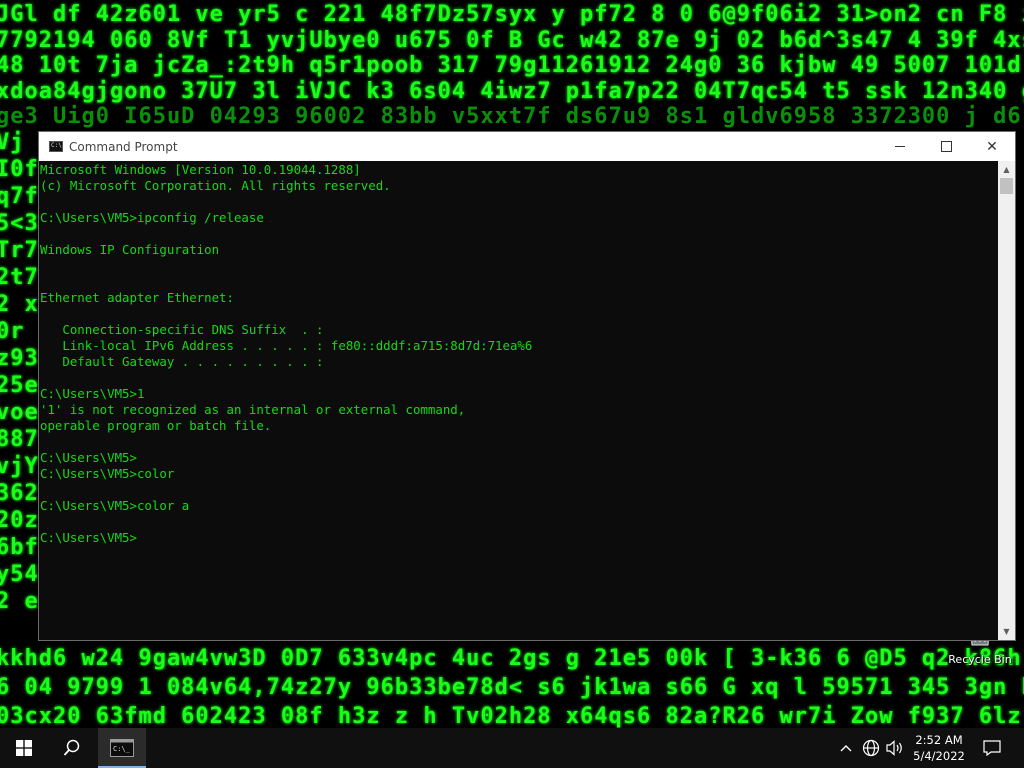 The image size is (1024, 768). I want to click on command-prompt-icon: C:\_, so click(122, 748).